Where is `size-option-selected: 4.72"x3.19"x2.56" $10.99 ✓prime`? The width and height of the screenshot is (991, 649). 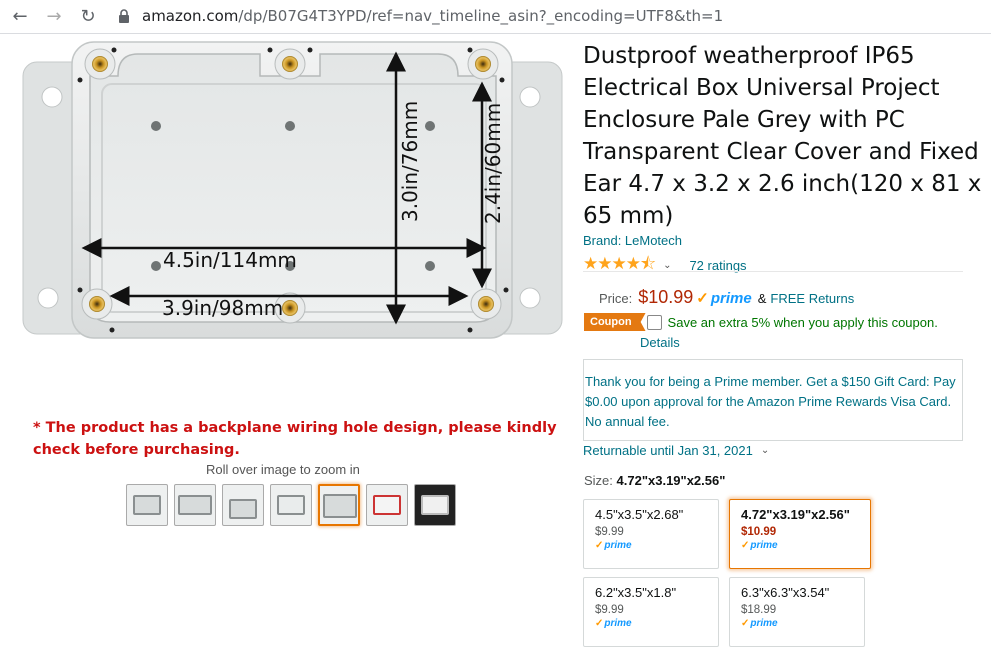
size-option-selected: 4.72"x3.19"x2.56" $10.99 ✓prime is located at coordinates (800, 534).